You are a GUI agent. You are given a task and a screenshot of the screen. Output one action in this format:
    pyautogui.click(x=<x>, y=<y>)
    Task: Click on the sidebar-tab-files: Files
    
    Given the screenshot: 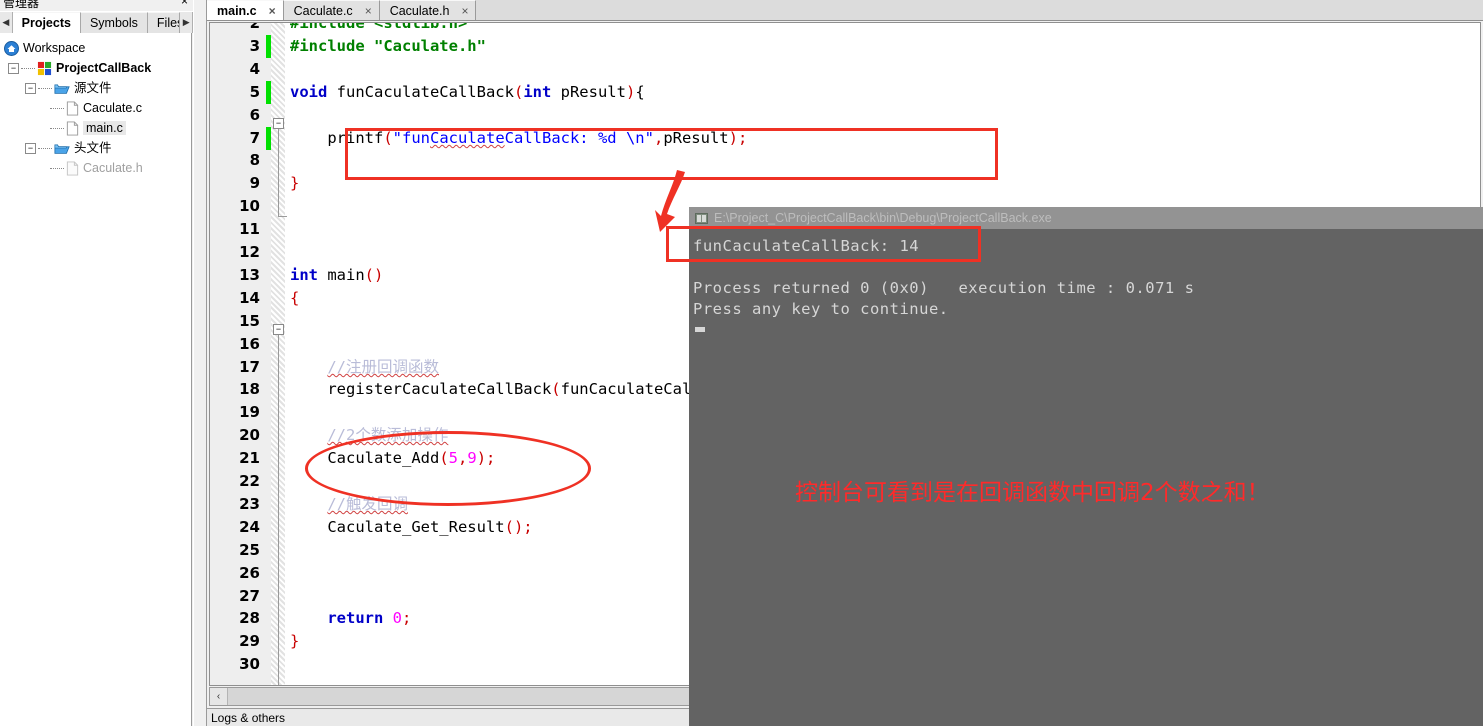 What is the action you would take?
    pyautogui.click(x=164, y=22)
    